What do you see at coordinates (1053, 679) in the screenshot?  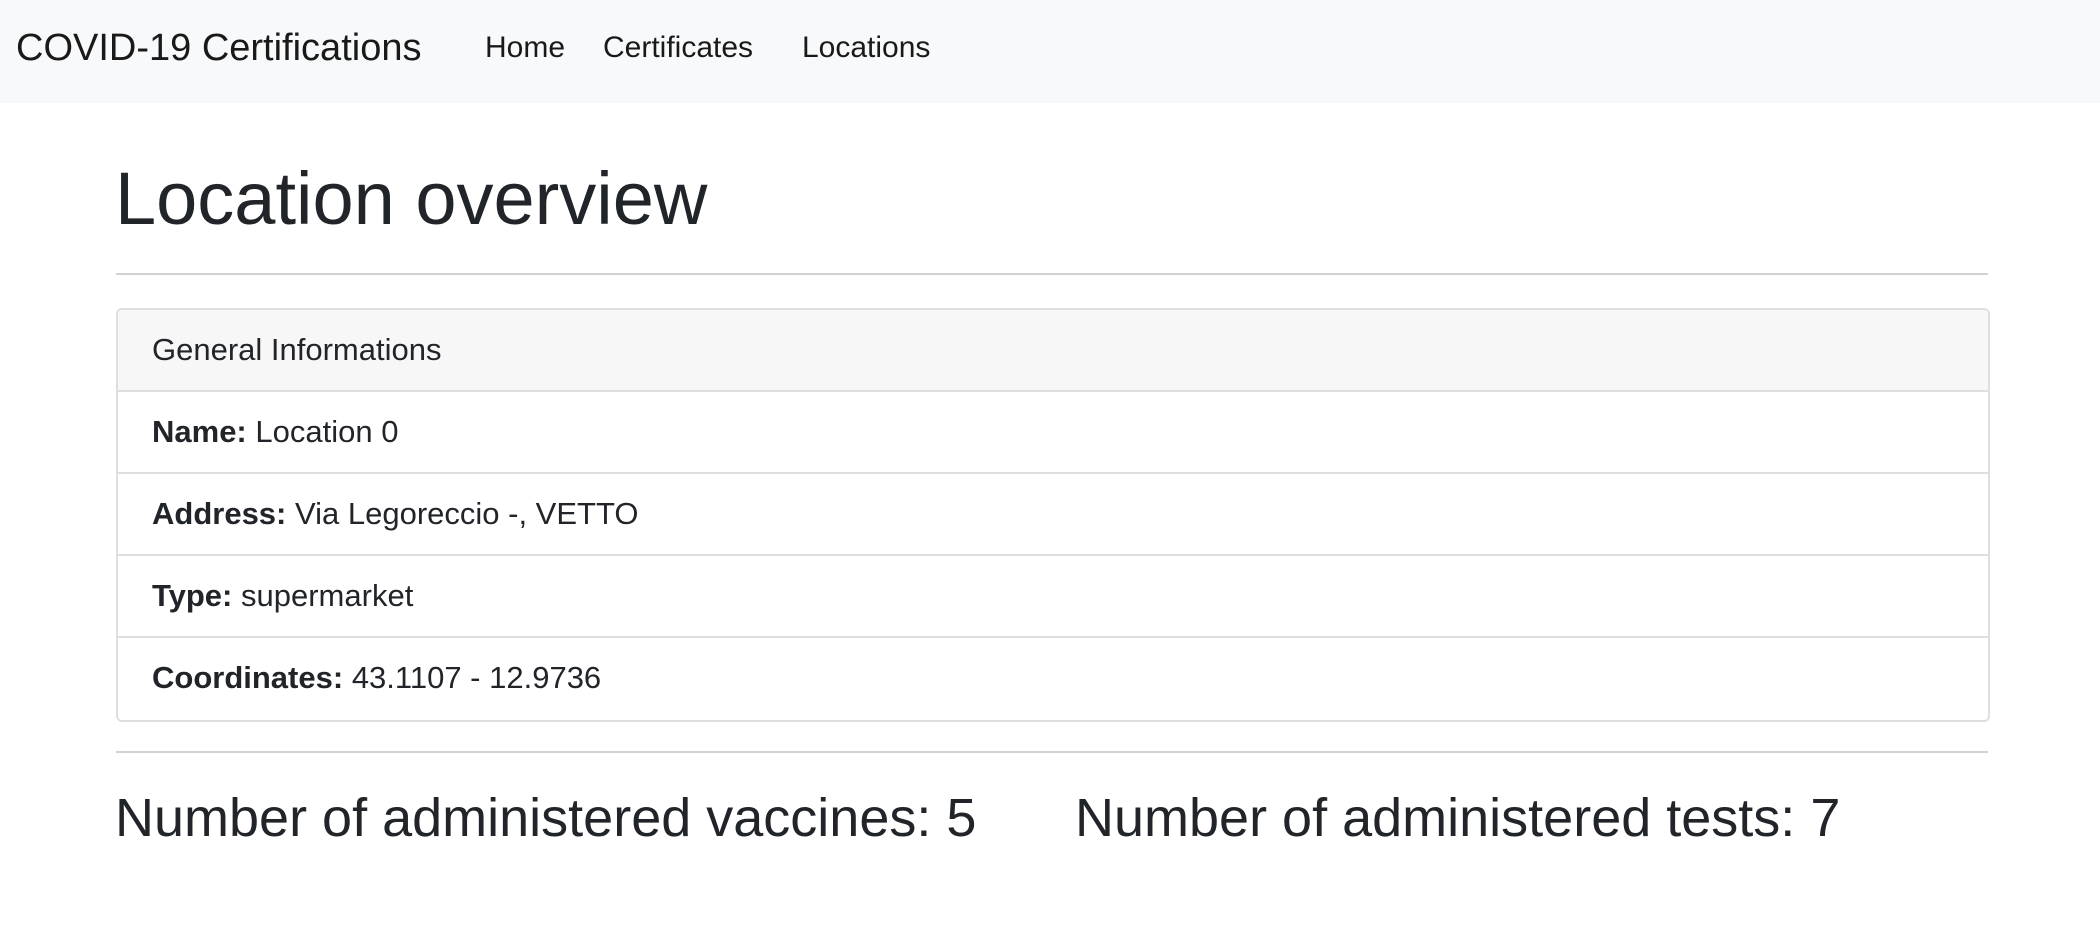 I see `info-row-coordinates: Coordinates: 43.1107 - 12.9736` at bounding box center [1053, 679].